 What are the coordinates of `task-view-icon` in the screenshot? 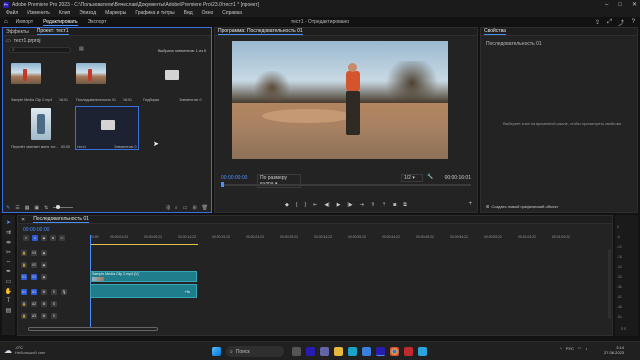 It's located at (296, 351).